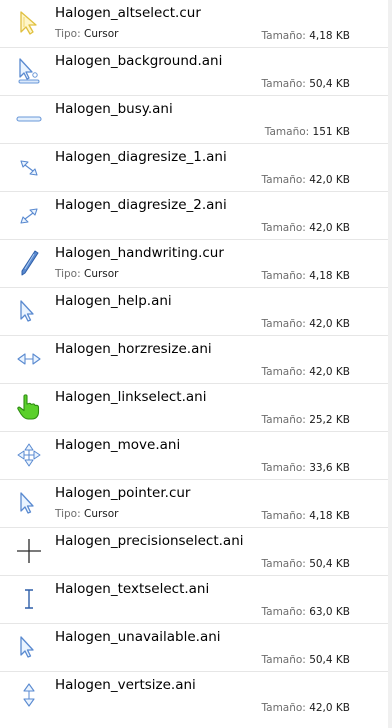  What do you see at coordinates (29, 407) in the screenshot?
I see `hand-link-select-icon` at bounding box center [29, 407].